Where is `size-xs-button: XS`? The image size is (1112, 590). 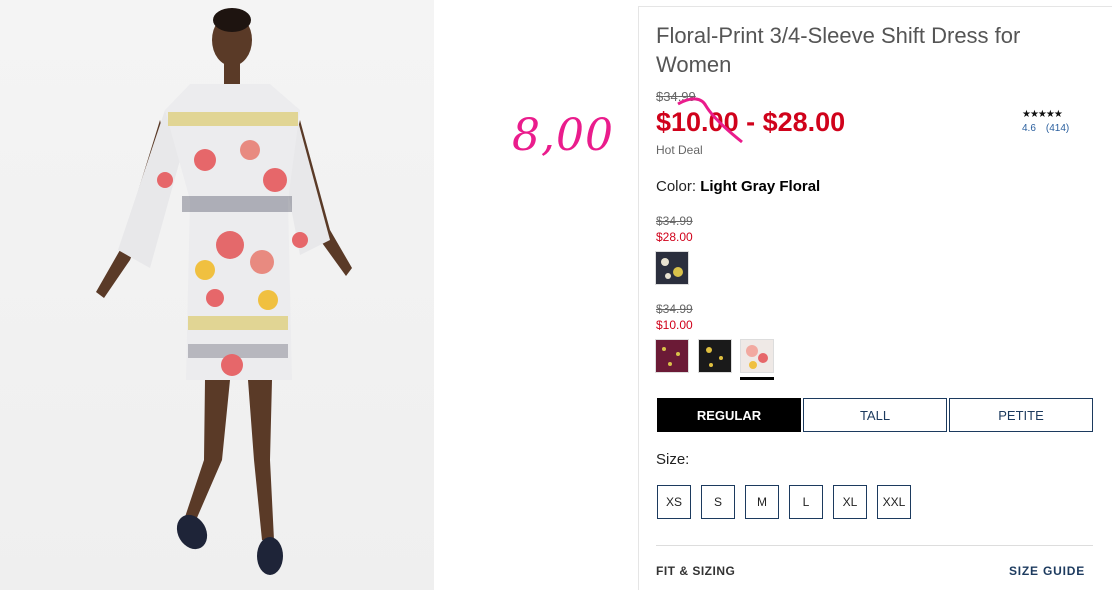 size-xs-button: XS is located at coordinates (674, 502).